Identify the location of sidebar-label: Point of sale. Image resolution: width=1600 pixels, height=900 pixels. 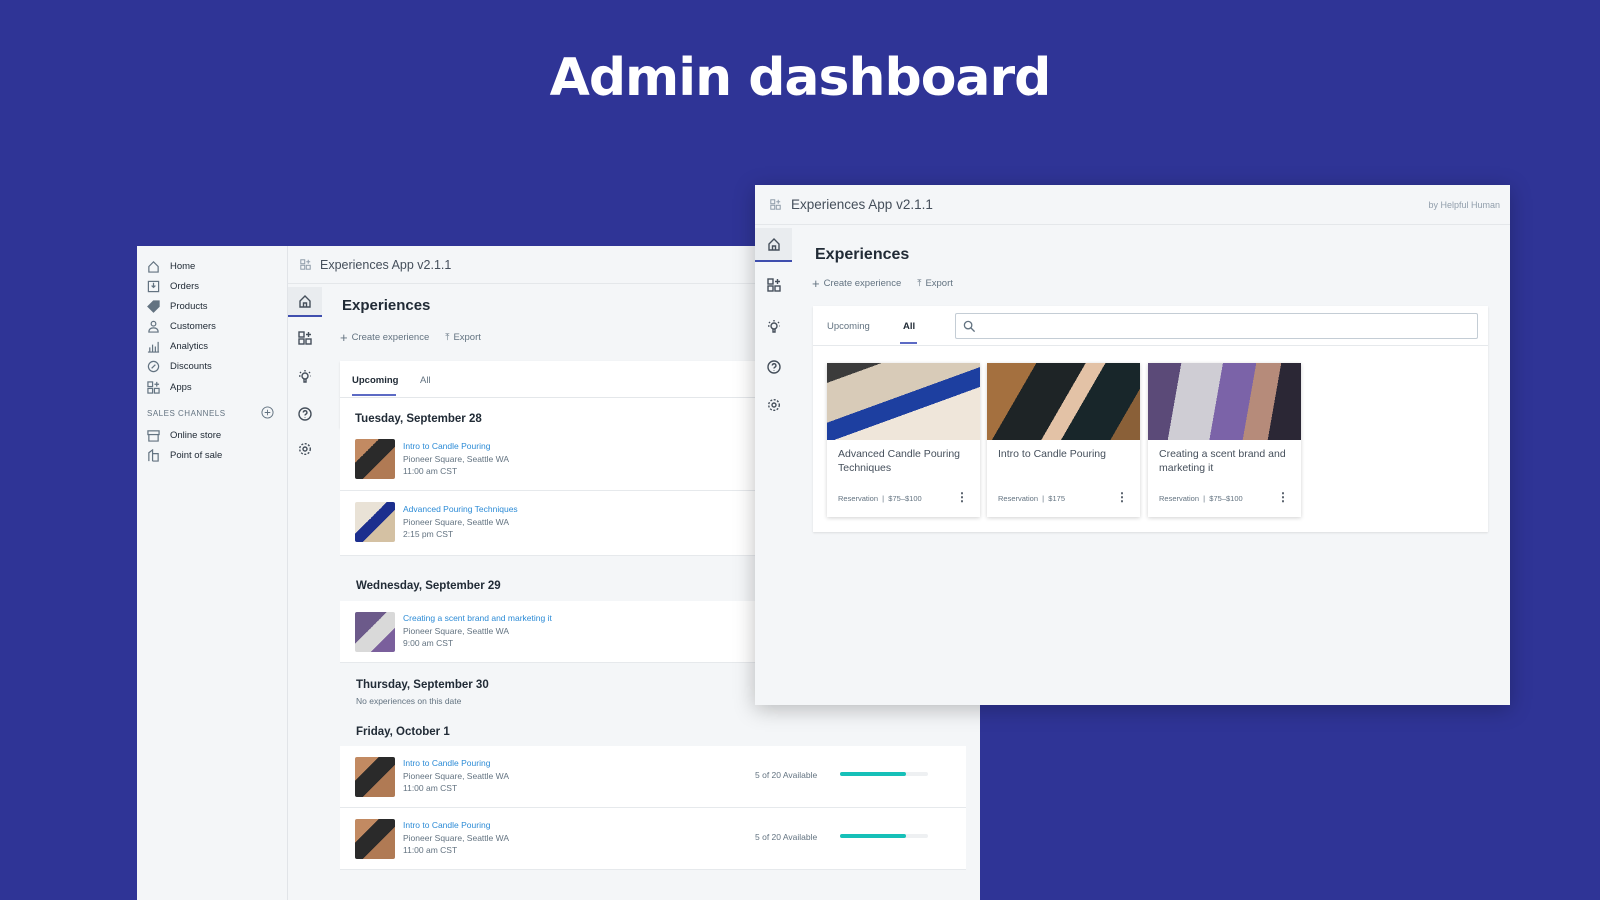
(196, 455).